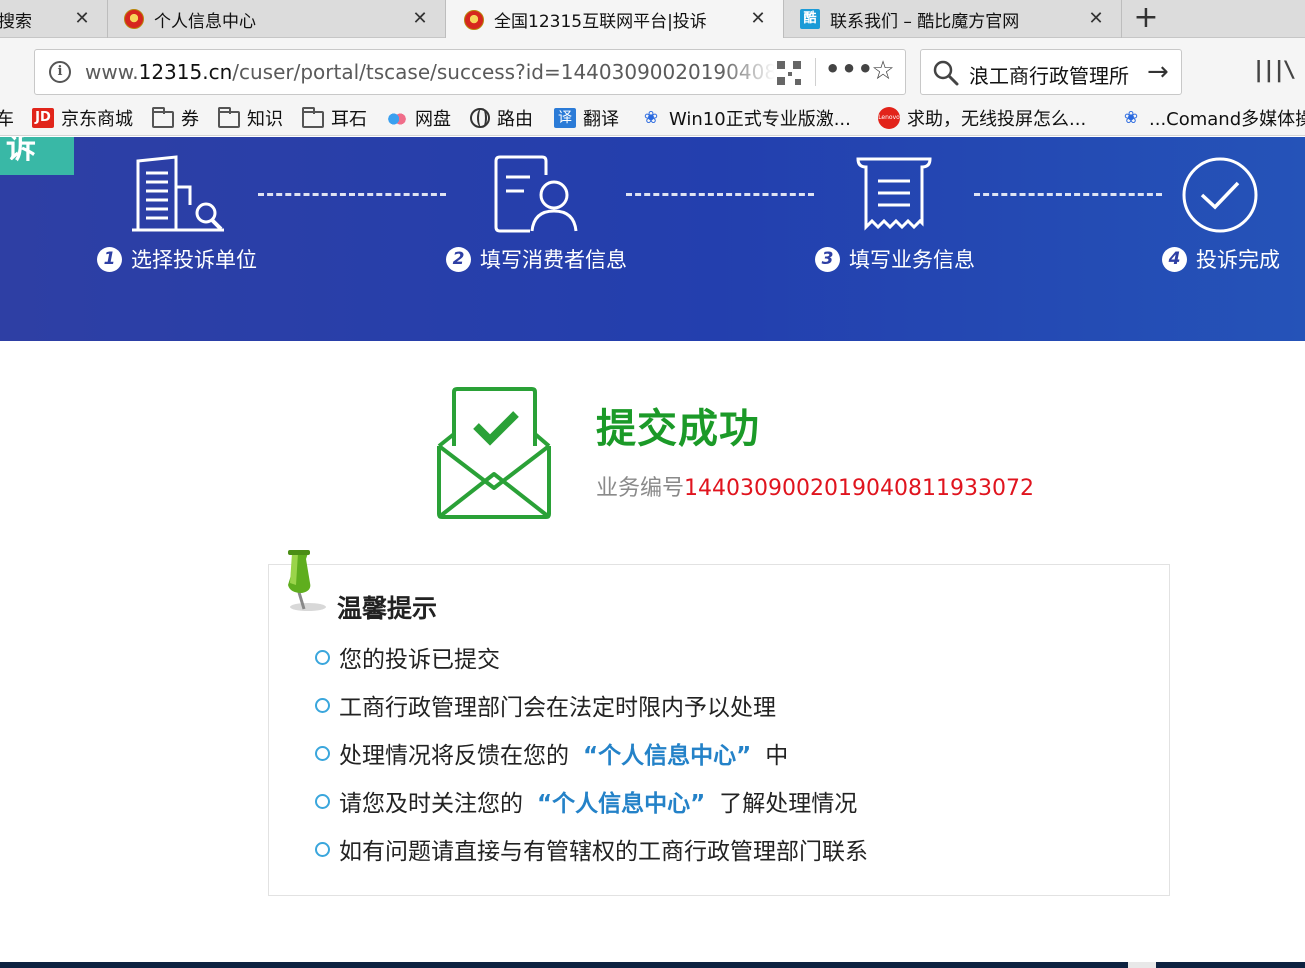  Describe the element at coordinates (474, 19) in the screenshot. I see `national-emblem-icon` at that location.